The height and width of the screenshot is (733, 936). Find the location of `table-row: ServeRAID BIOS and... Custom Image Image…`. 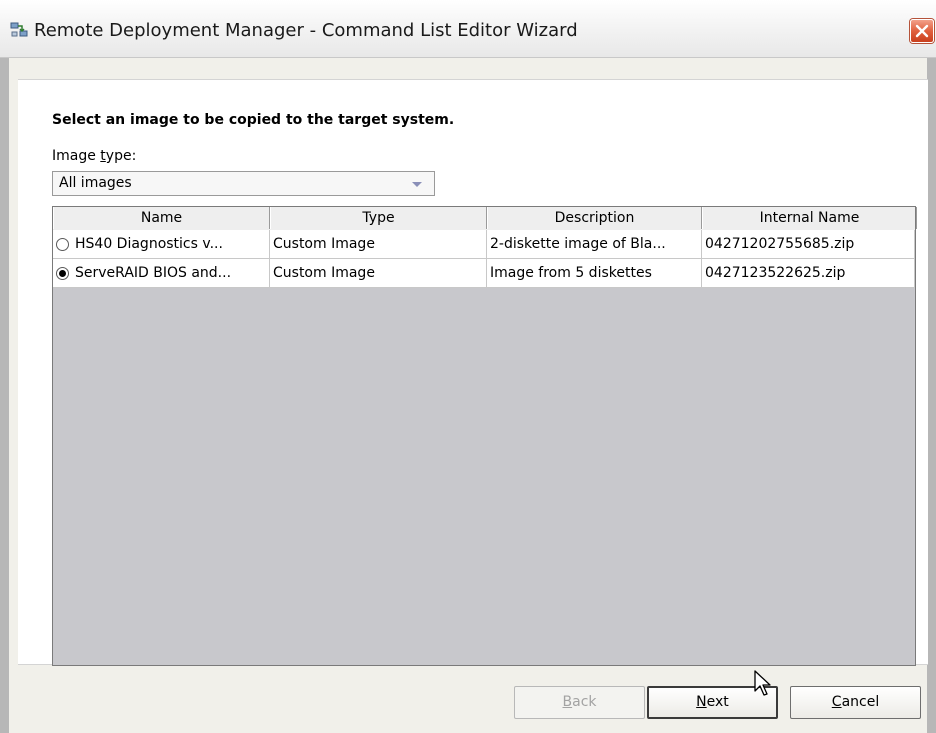

table-row: ServeRAID BIOS and... Custom Image Image… is located at coordinates (484, 273).